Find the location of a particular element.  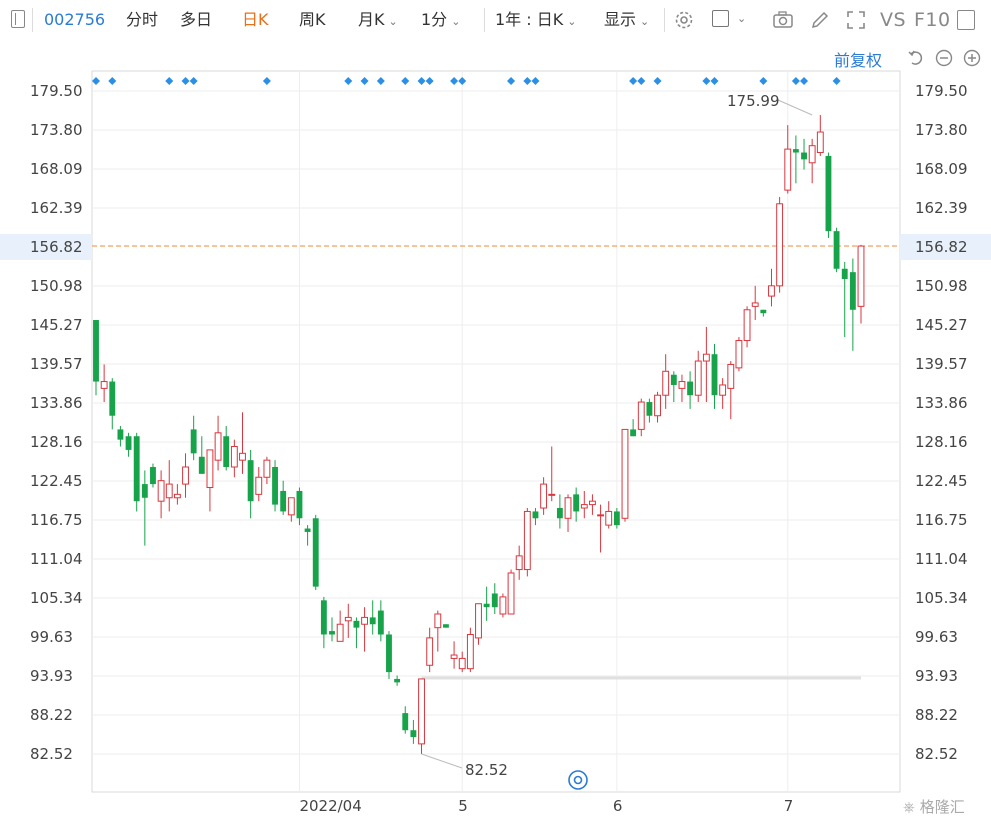

settings-gear-icon is located at coordinates (684, 20).